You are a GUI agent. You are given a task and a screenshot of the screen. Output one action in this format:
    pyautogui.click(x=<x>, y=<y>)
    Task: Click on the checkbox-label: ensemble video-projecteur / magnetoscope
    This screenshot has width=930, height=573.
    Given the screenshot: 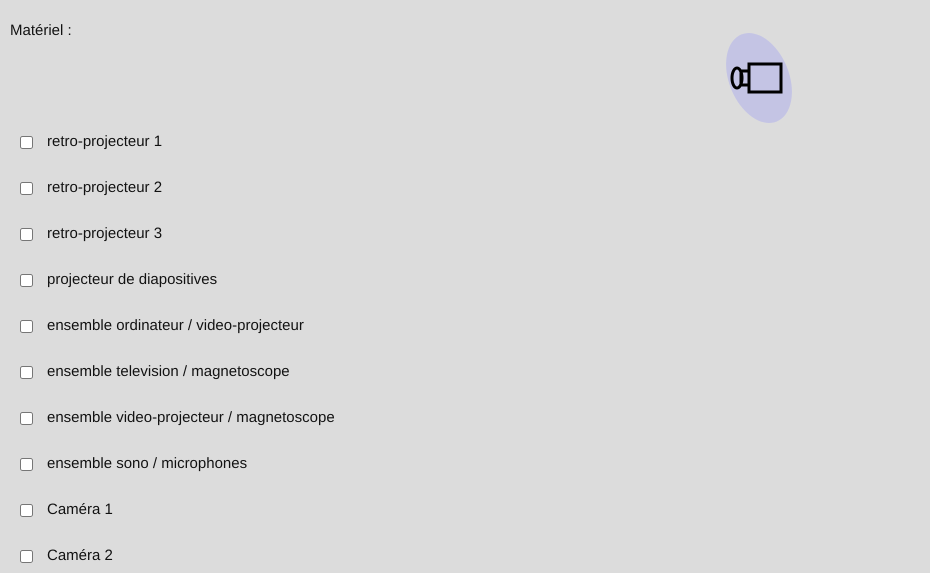 What is the action you would take?
    pyautogui.click(x=191, y=418)
    